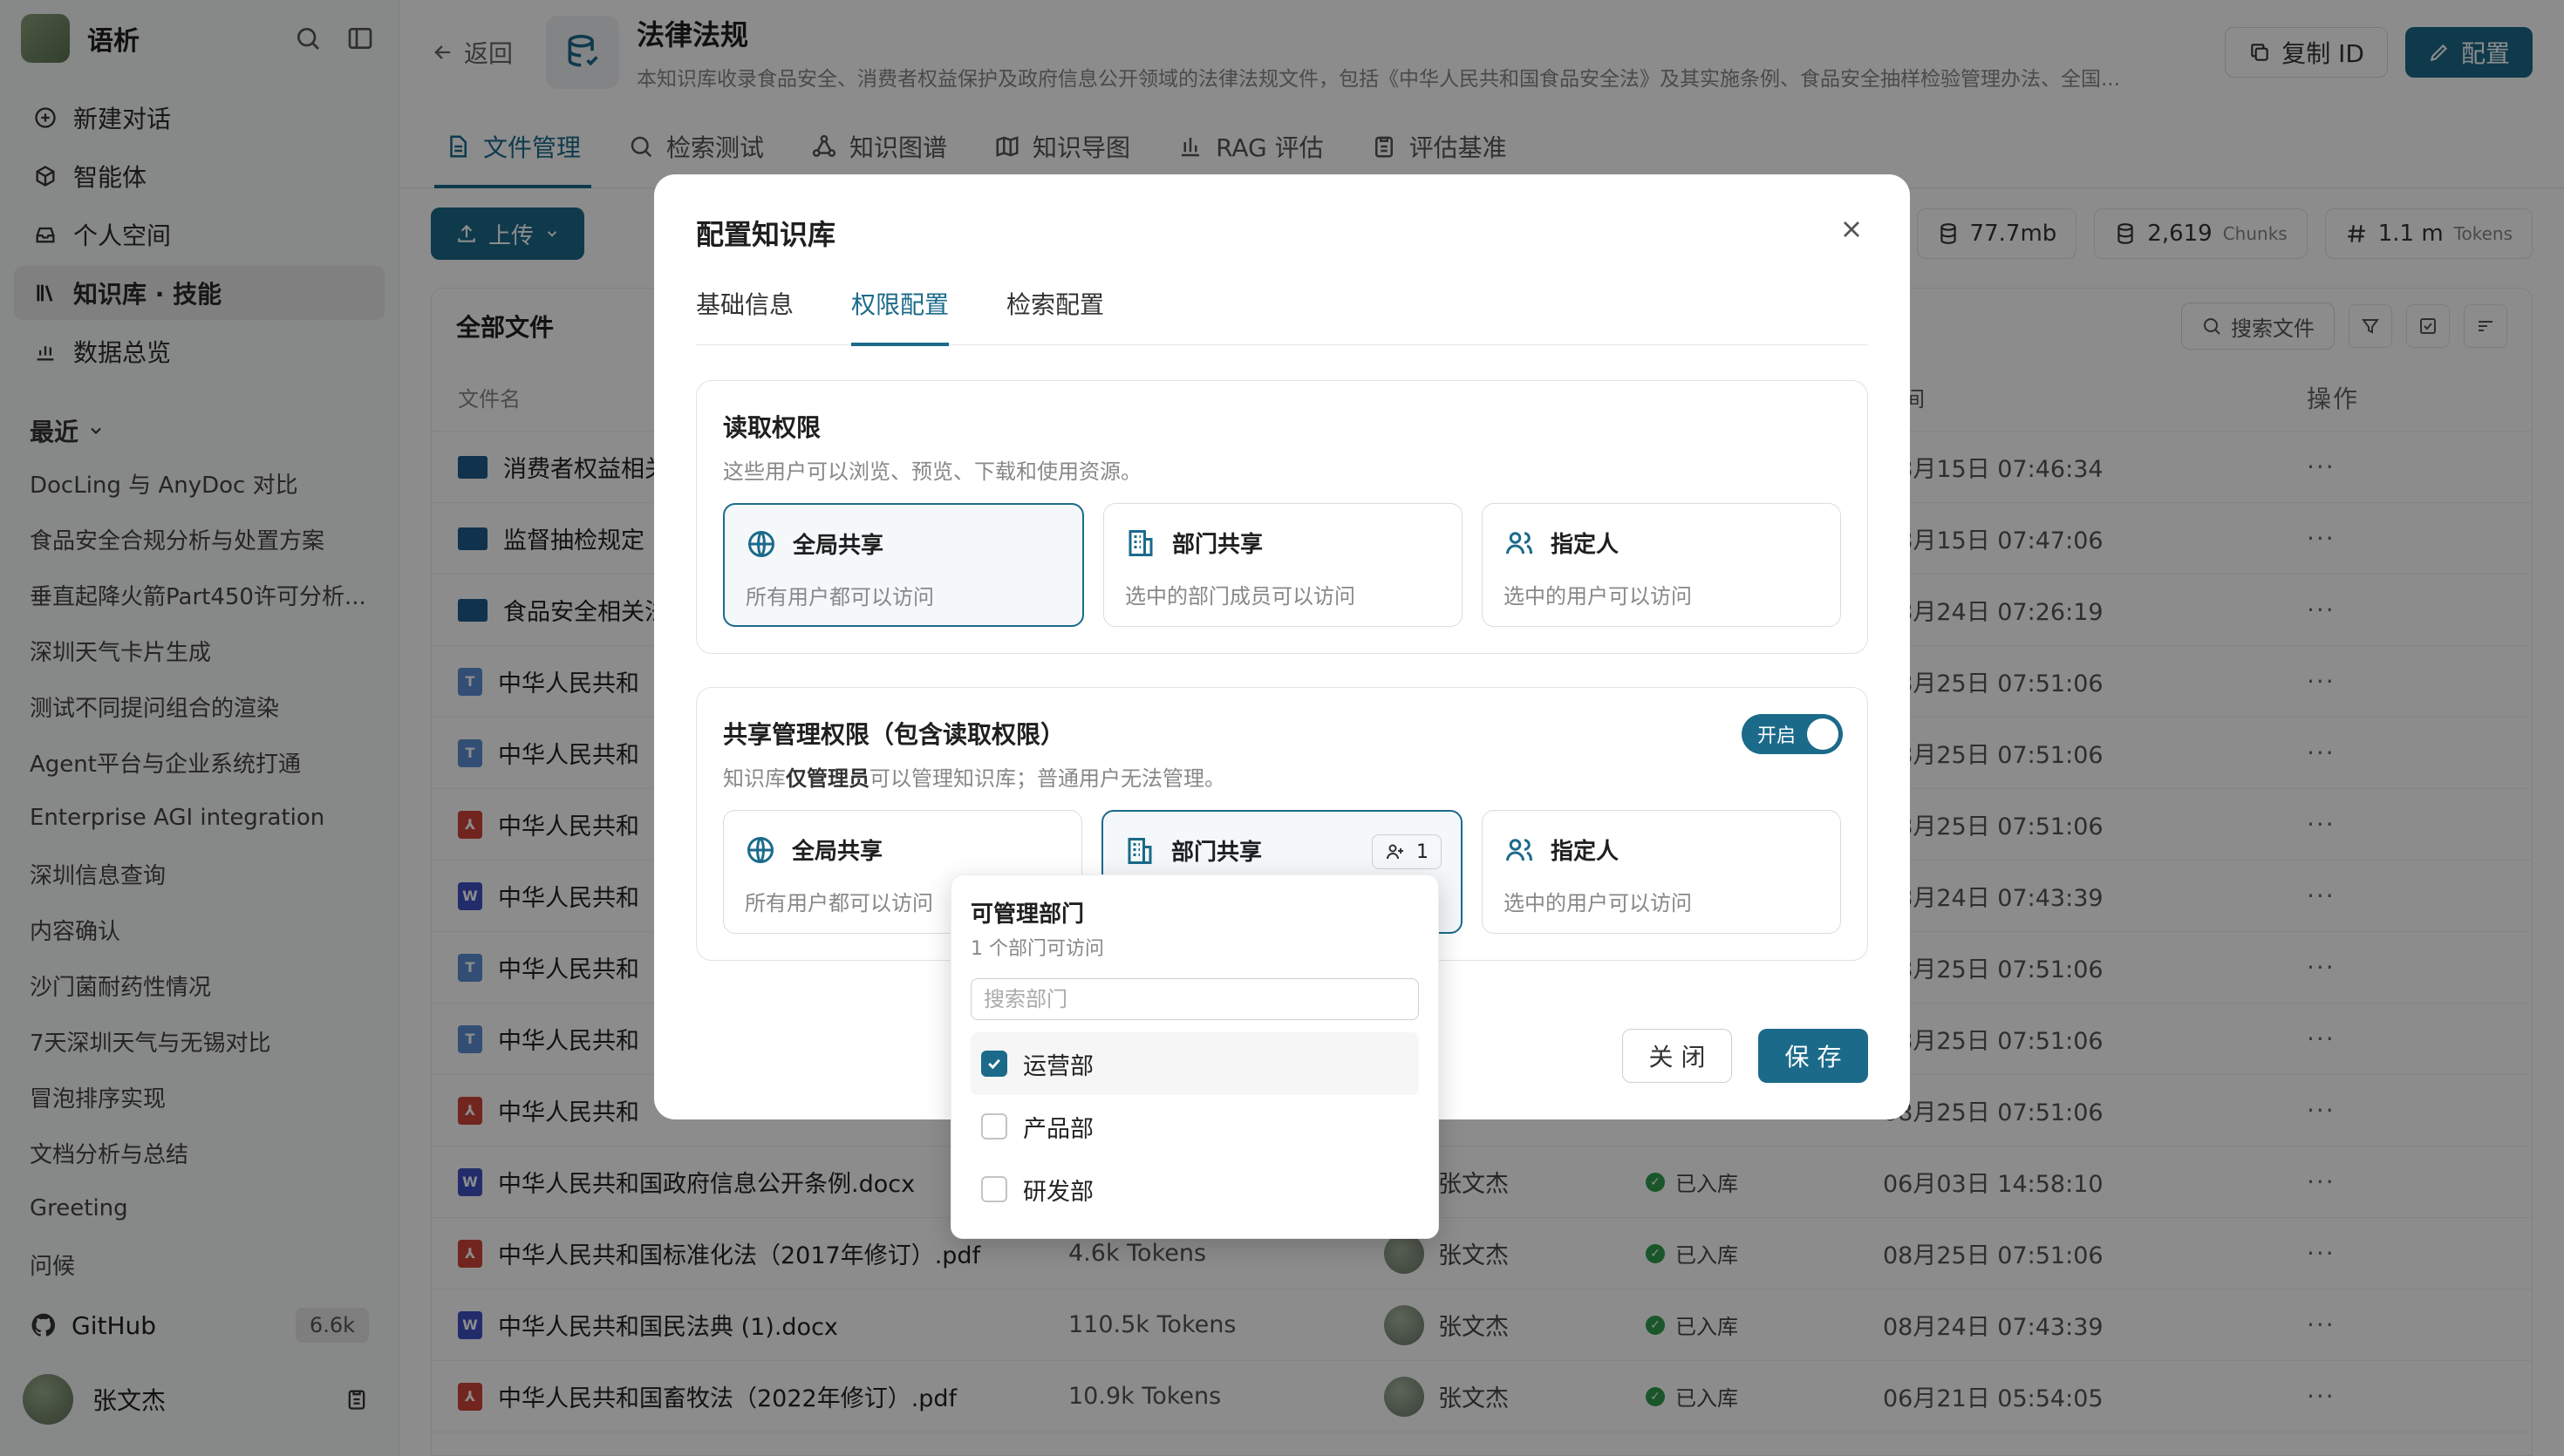 The height and width of the screenshot is (1456, 2564). I want to click on manage-permission-toggle: 开启, so click(1793, 734).